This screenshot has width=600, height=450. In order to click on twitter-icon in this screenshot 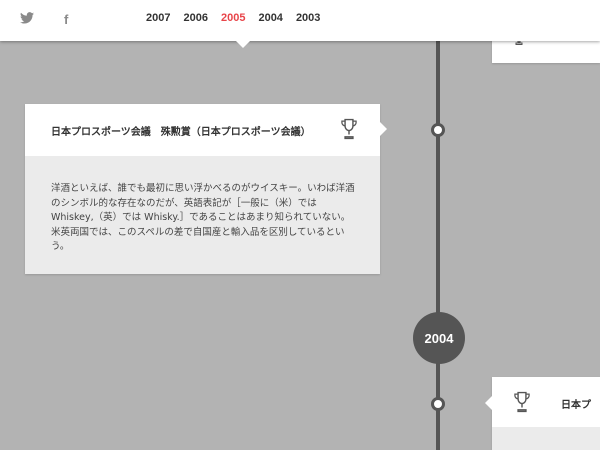, I will do `click(27, 20)`.